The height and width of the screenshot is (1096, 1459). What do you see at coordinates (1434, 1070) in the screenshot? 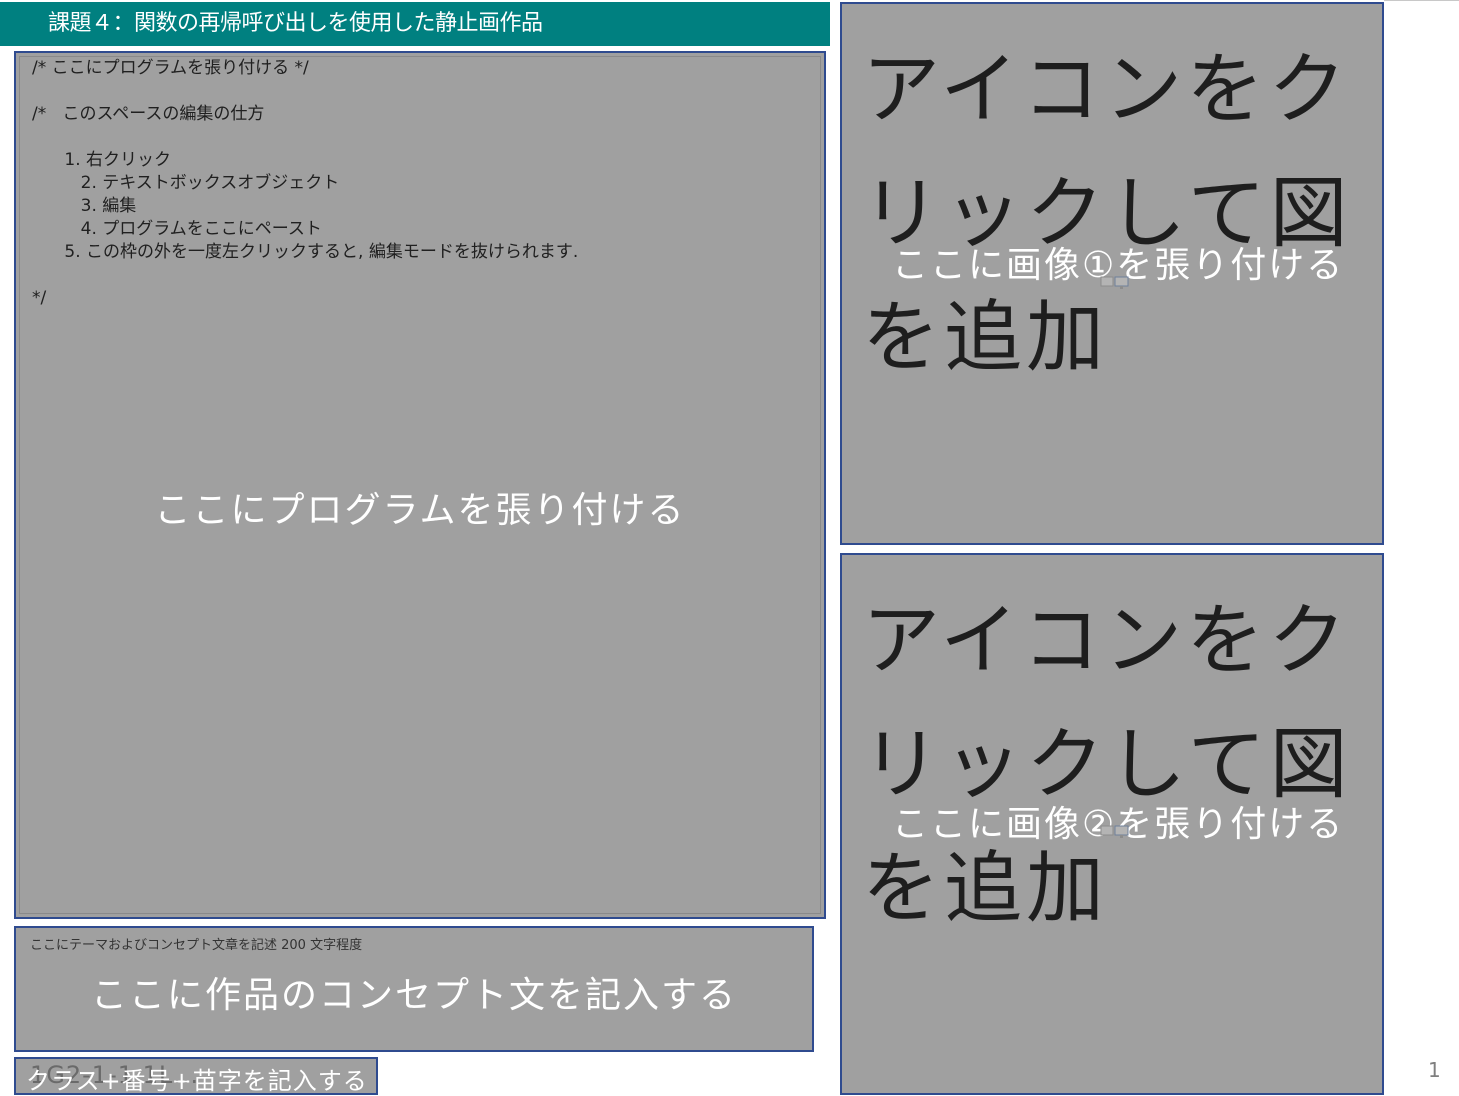
I see `page-number: 1` at bounding box center [1434, 1070].